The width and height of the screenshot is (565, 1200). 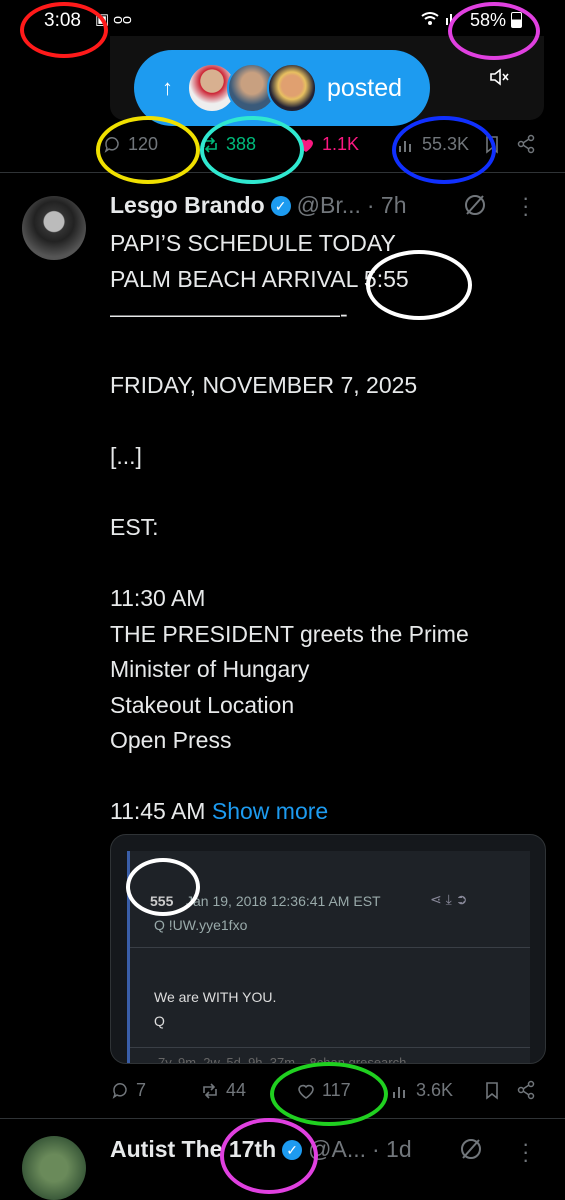 I want to click on bookmark-button, so click(x=492, y=1090).